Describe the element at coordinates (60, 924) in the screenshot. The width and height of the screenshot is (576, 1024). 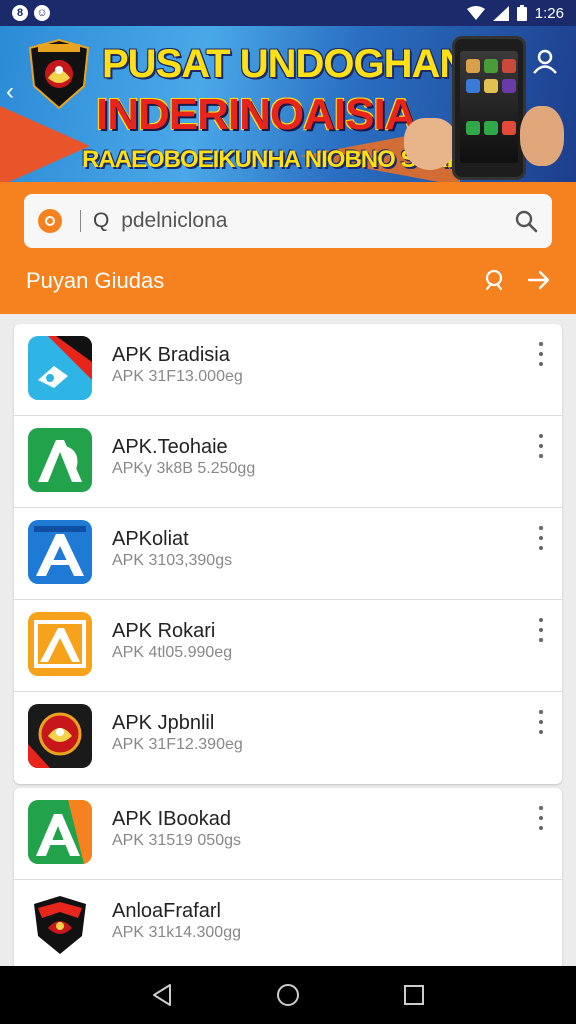
I see `red-emblem-app-icon` at that location.